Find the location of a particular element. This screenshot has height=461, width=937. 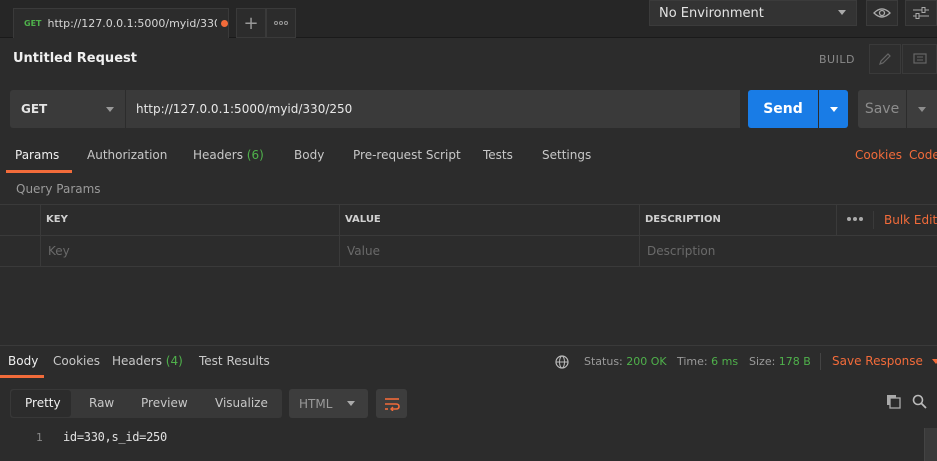

environment-select: No Environment is located at coordinates (753, 13).